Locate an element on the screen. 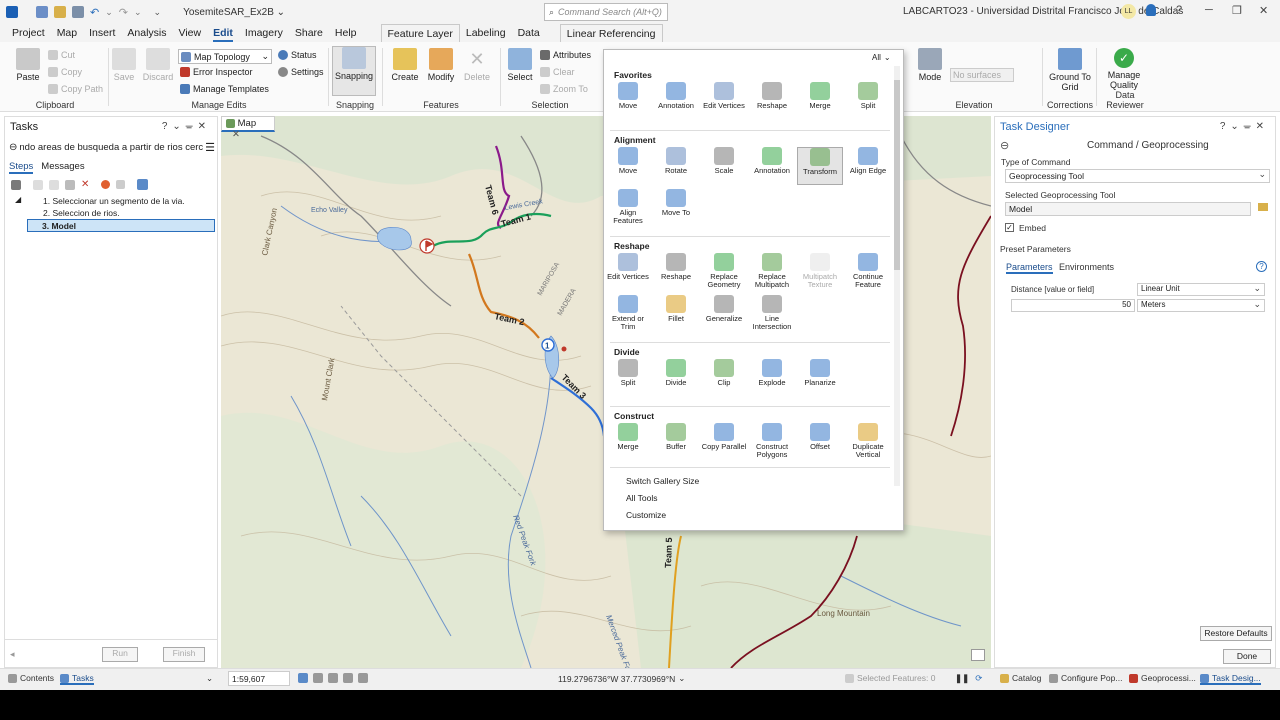 Image resolution: width=1280 pixels, height=720 pixels. surfaces-dropdown: No surfaces is located at coordinates (982, 75).